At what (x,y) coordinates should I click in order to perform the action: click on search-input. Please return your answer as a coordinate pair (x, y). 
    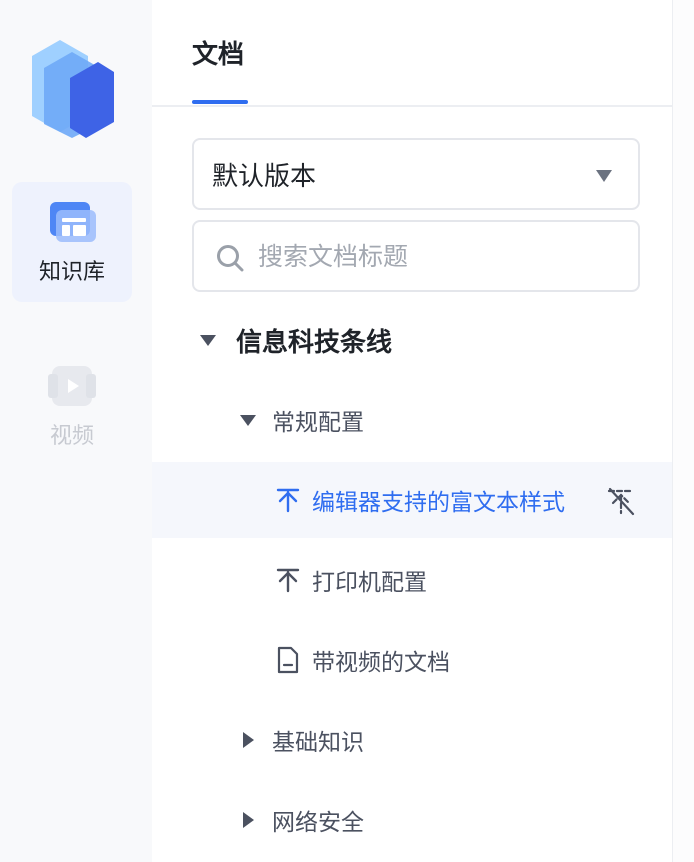
    Looking at the image, I should click on (438, 256).